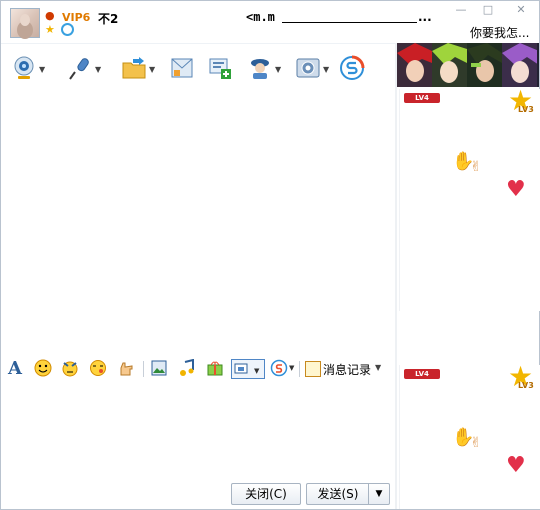  What do you see at coordinates (347, 370) in the screenshot?
I see `history-label: 消息记录` at bounding box center [347, 370].